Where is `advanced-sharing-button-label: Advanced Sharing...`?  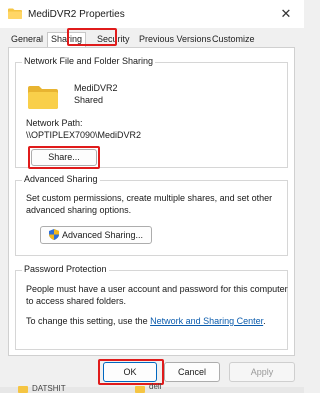
advanced-sharing-button-label: Advanced Sharing... is located at coordinates (102, 235).